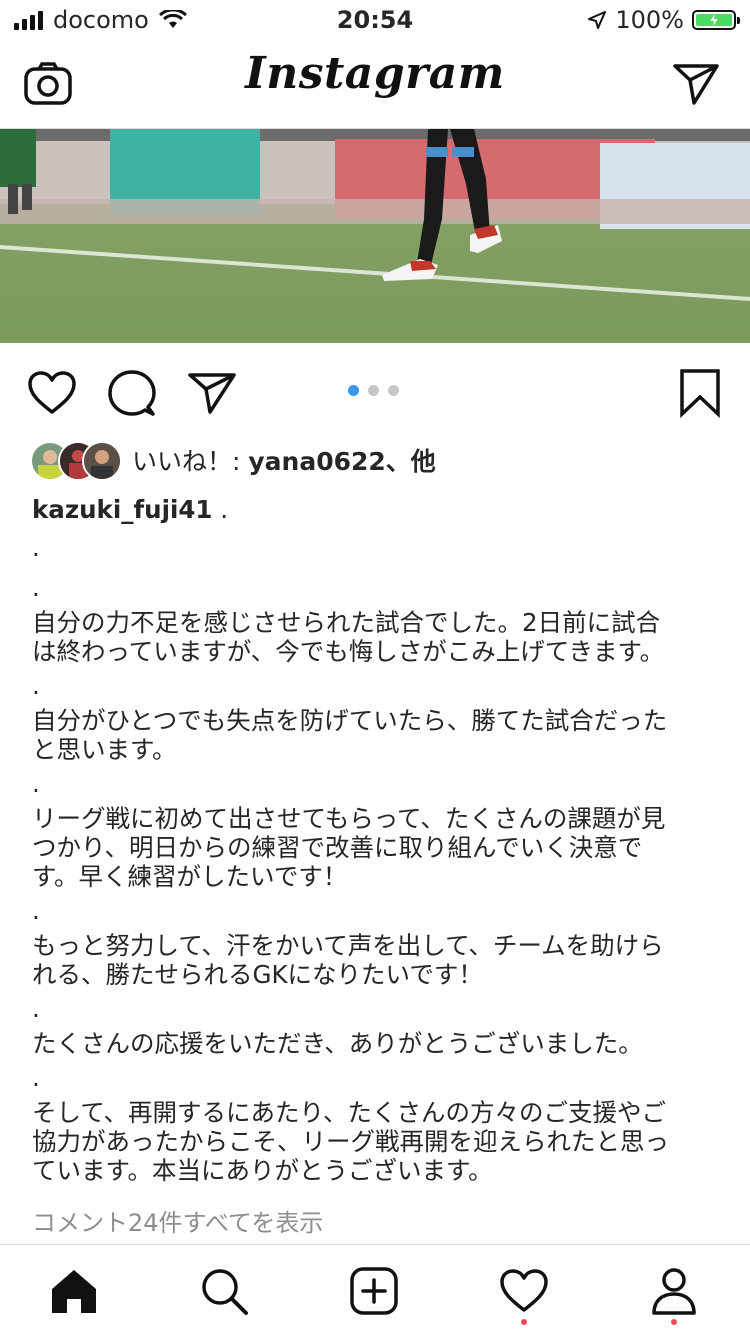 The image size is (750, 1335). I want to click on tab-activity, so click(524, 1294).